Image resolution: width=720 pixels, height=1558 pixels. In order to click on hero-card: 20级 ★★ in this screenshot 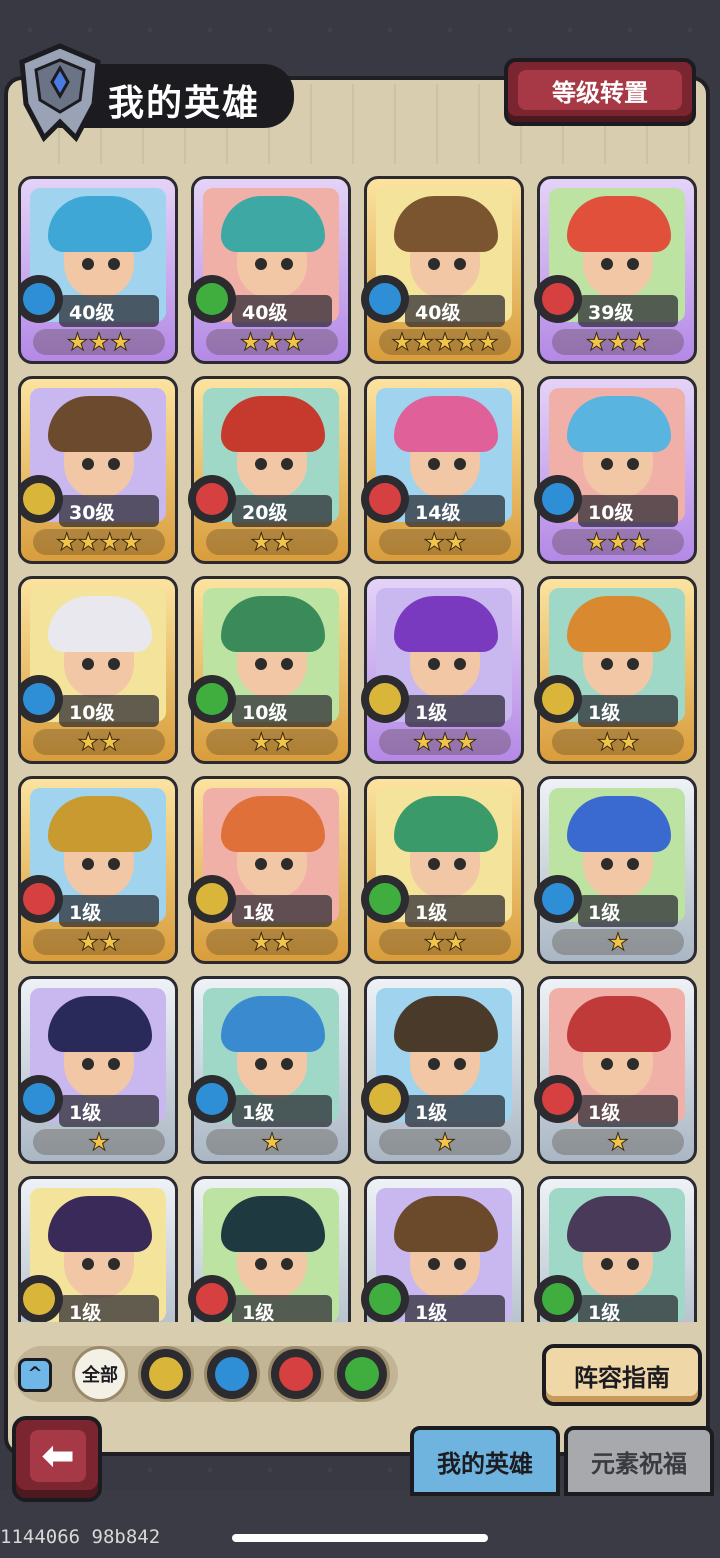, I will do `click(269, 470)`.